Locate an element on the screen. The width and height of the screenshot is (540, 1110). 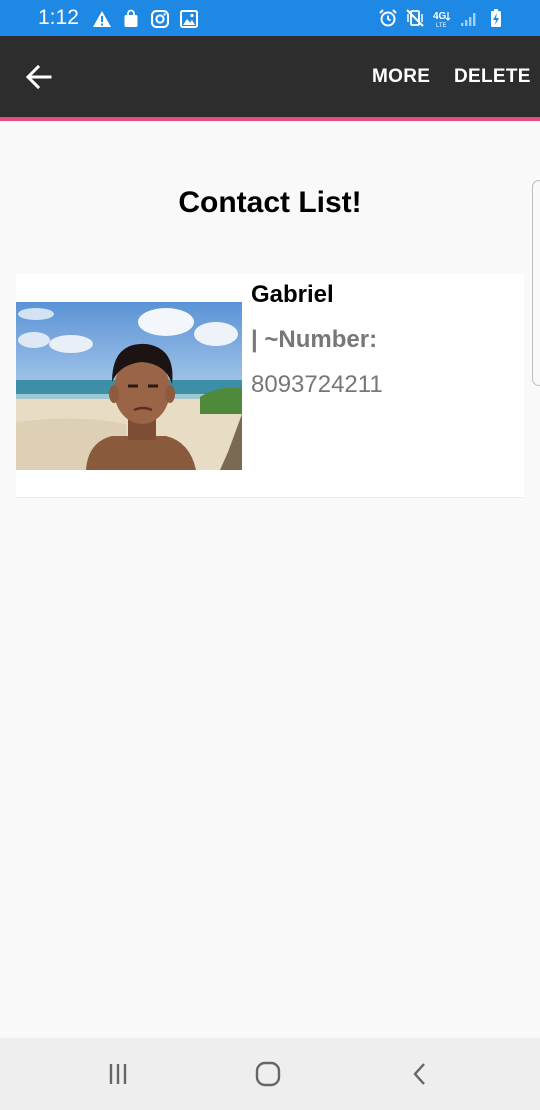
svg-text: 4G is located at coordinates (440, 16).